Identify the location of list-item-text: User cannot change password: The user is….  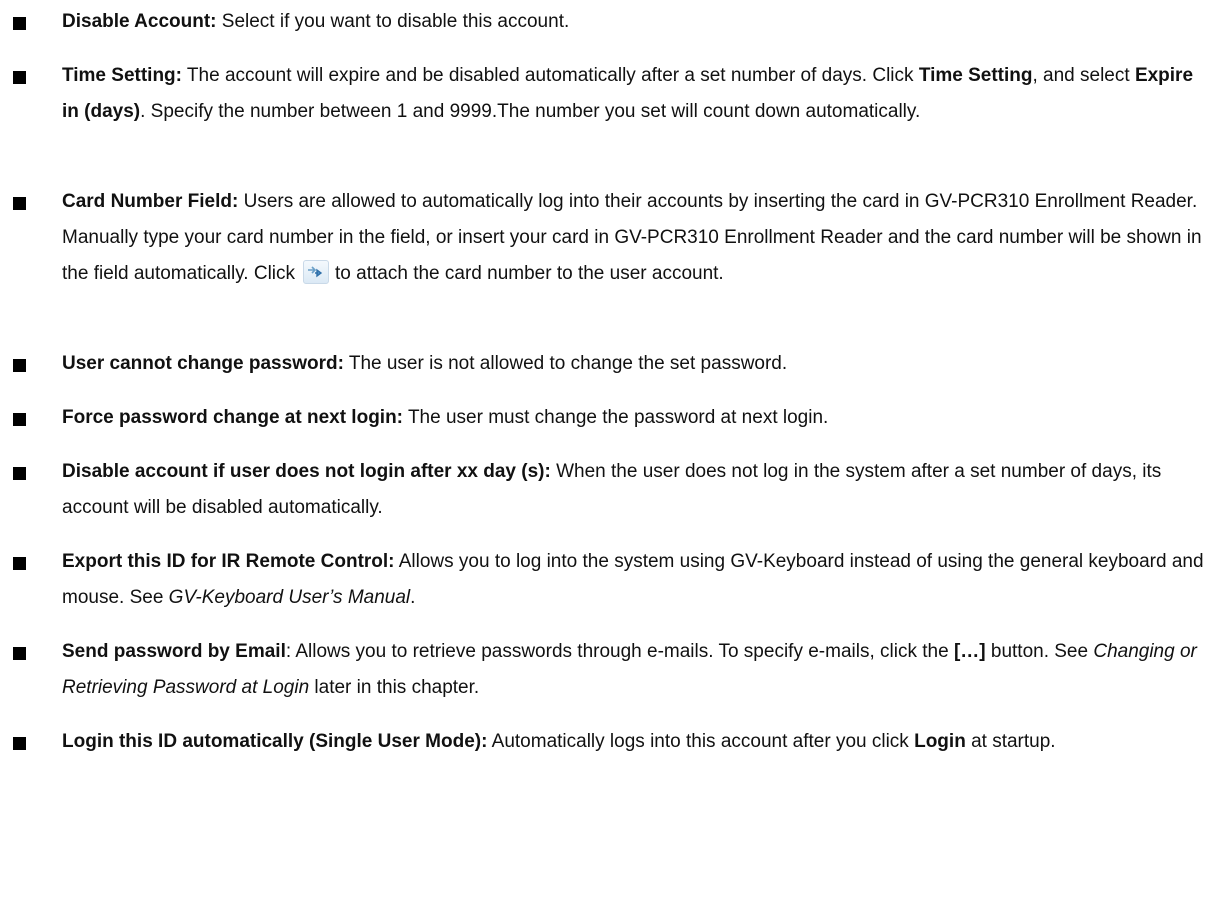
(425, 363).